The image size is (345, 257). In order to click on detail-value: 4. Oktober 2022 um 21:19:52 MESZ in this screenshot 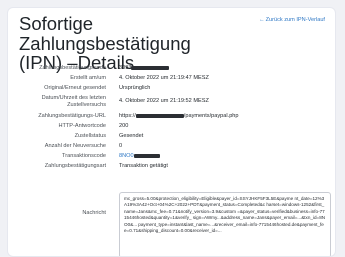, I will do `click(164, 101)`.